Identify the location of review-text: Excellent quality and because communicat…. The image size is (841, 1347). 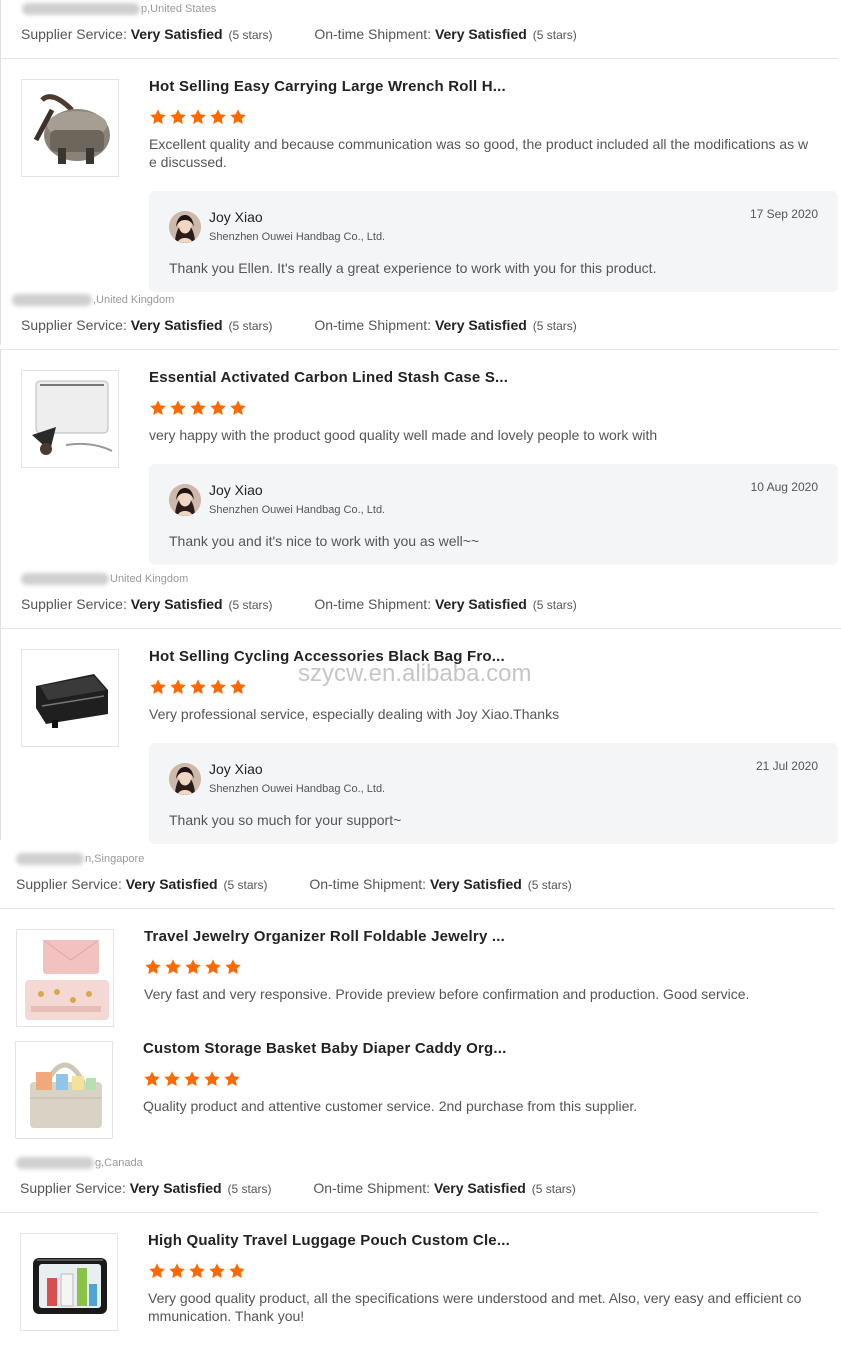
(479, 153).